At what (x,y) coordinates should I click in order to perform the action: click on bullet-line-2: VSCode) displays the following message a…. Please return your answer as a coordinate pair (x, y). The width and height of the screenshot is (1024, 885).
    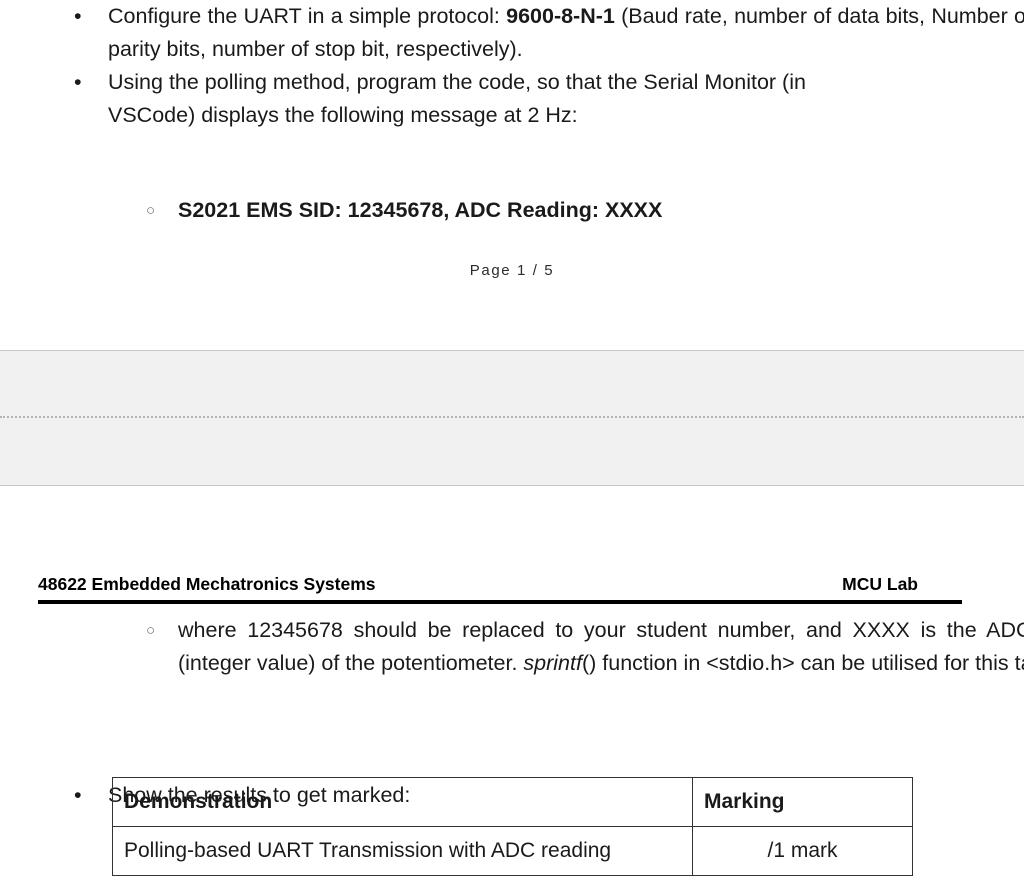
    Looking at the image, I should click on (500, 115).